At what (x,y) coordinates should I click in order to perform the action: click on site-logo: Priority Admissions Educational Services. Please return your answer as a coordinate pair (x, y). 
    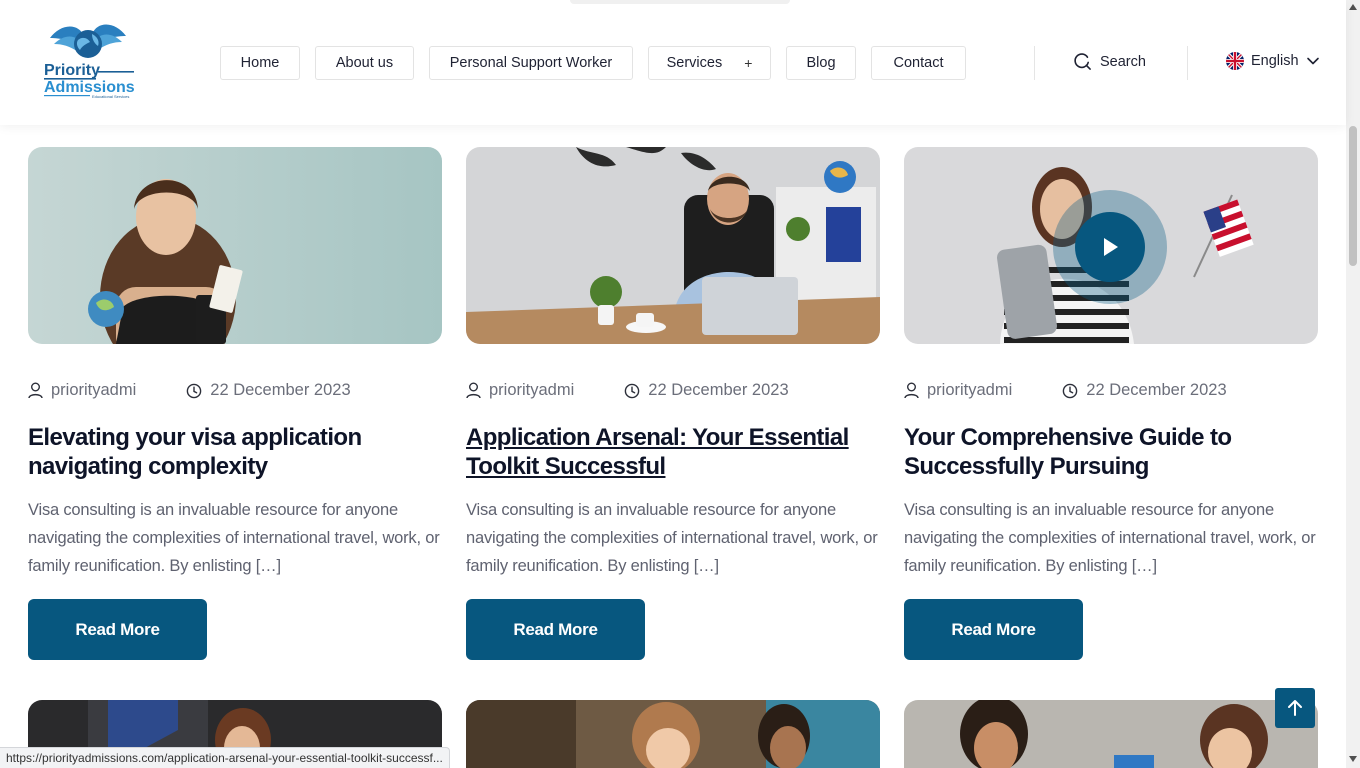
    Looking at the image, I should click on (91, 62).